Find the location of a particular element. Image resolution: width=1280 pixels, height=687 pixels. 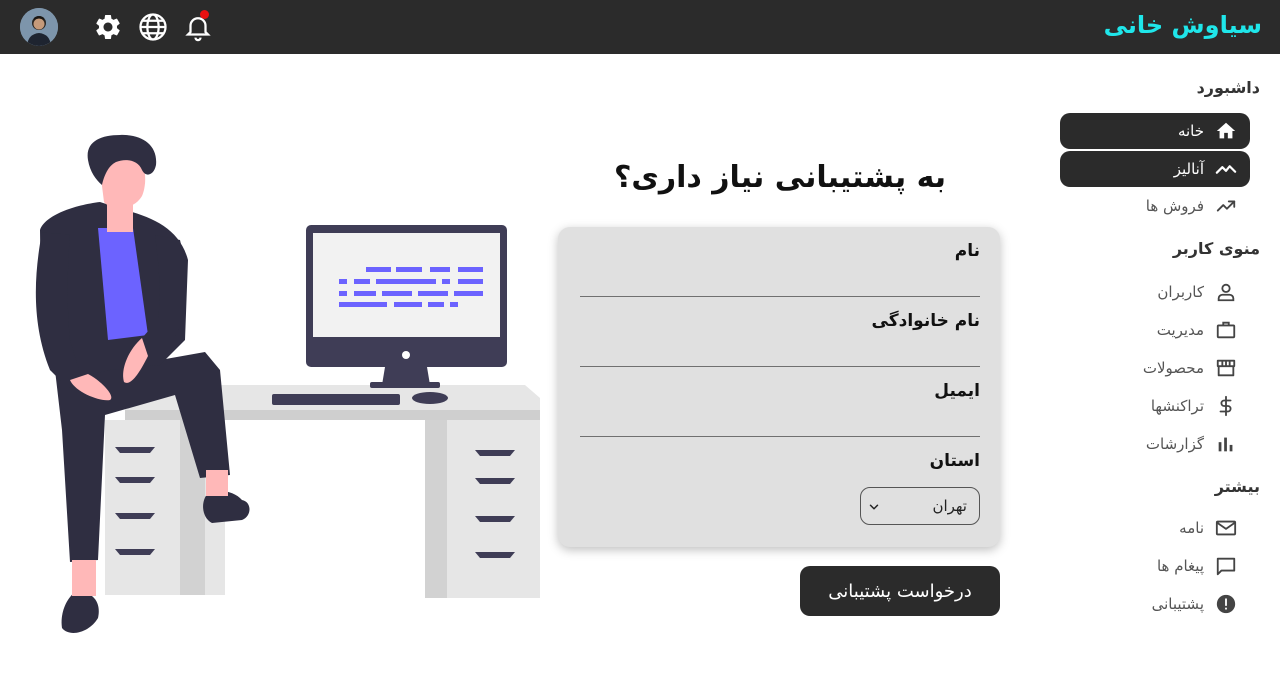

last-name-label: نام خانوادگی is located at coordinates (925, 321).